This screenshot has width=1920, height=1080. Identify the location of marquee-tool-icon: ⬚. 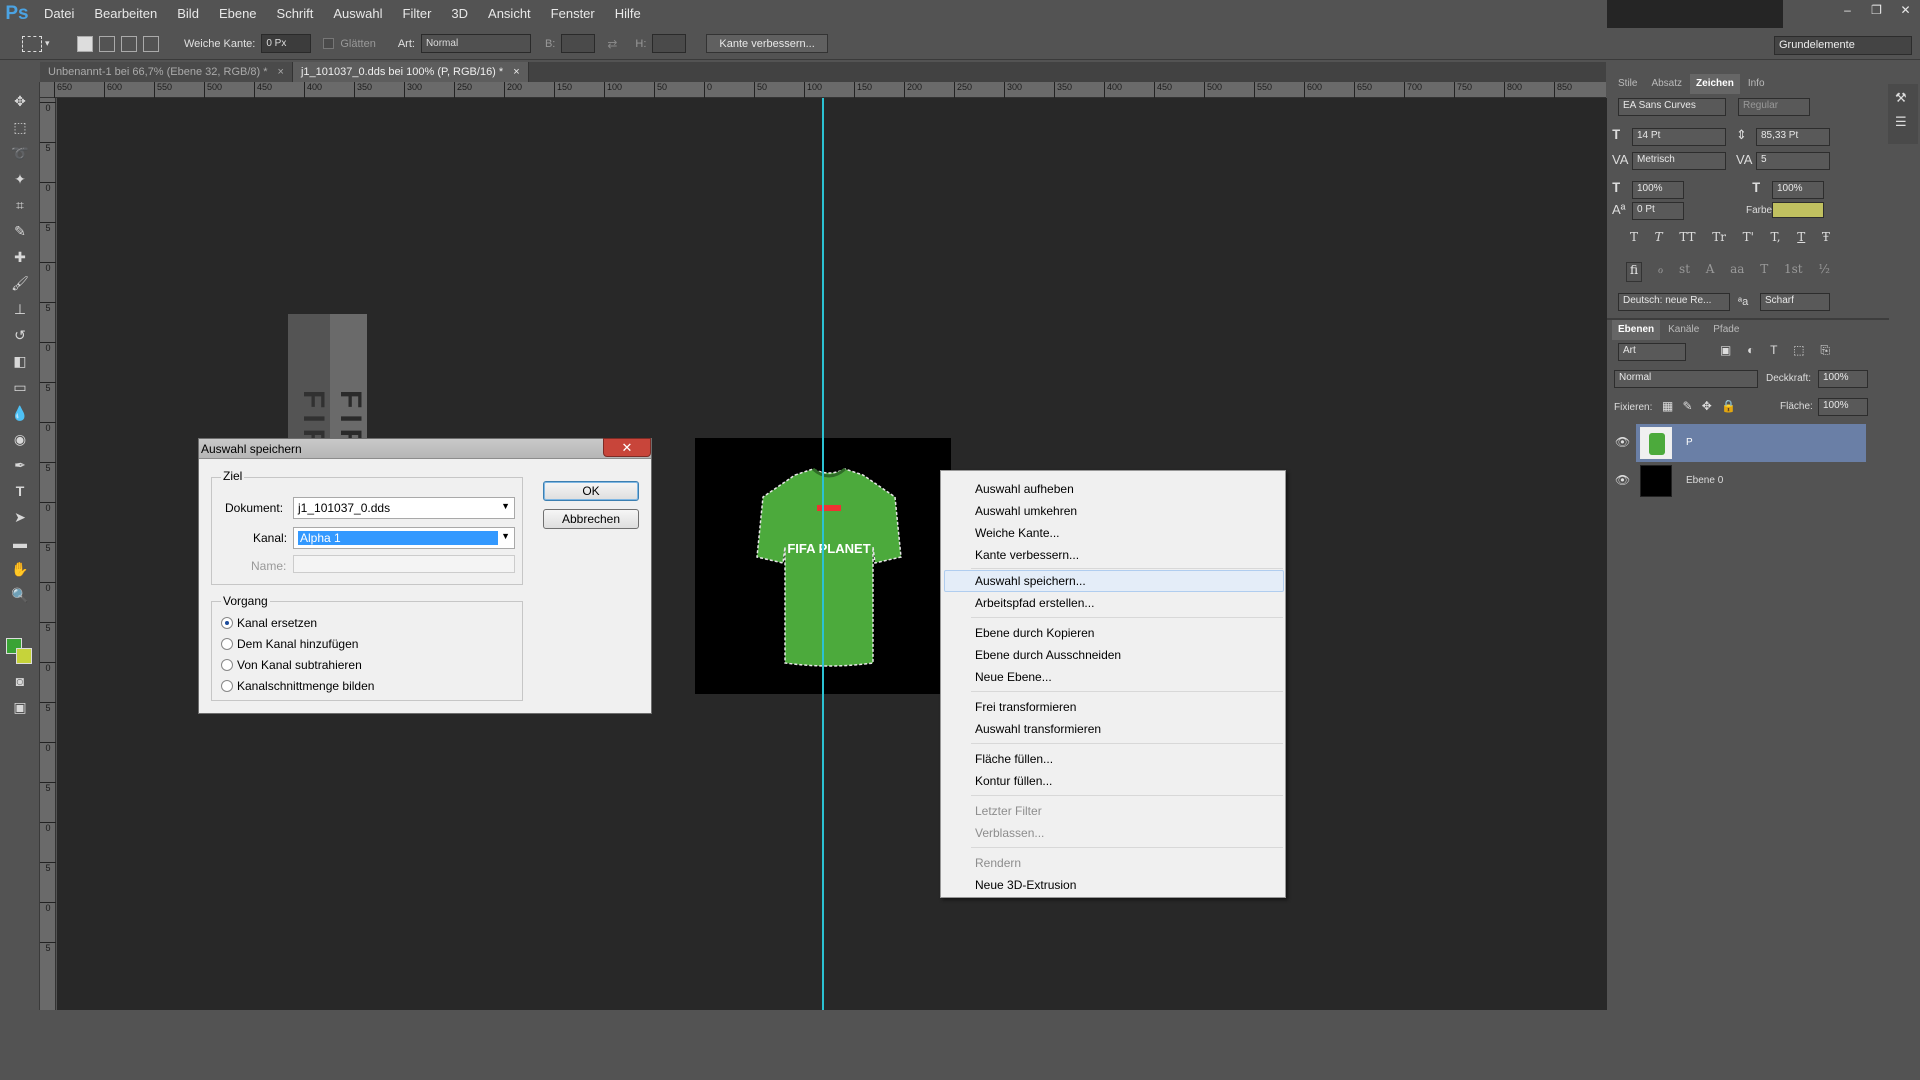
(20, 127).